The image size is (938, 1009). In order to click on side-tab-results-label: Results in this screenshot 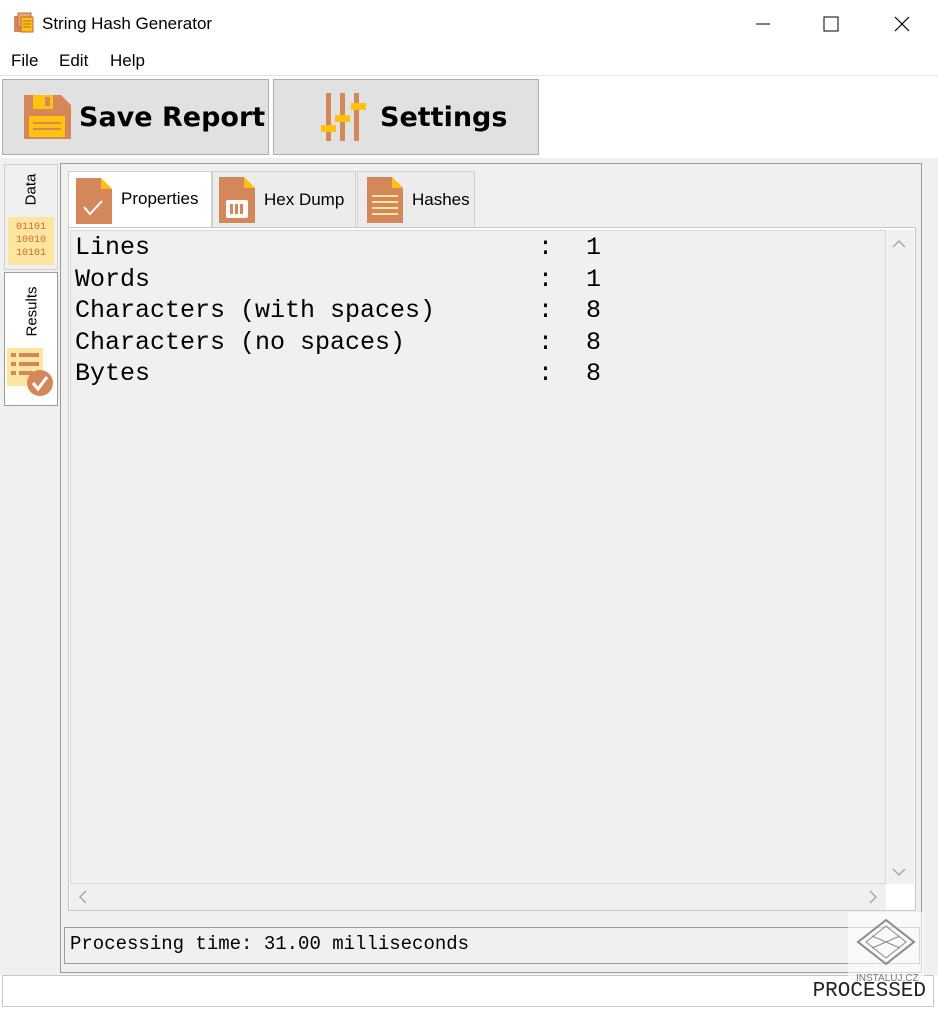, I will do `click(32, 311)`.